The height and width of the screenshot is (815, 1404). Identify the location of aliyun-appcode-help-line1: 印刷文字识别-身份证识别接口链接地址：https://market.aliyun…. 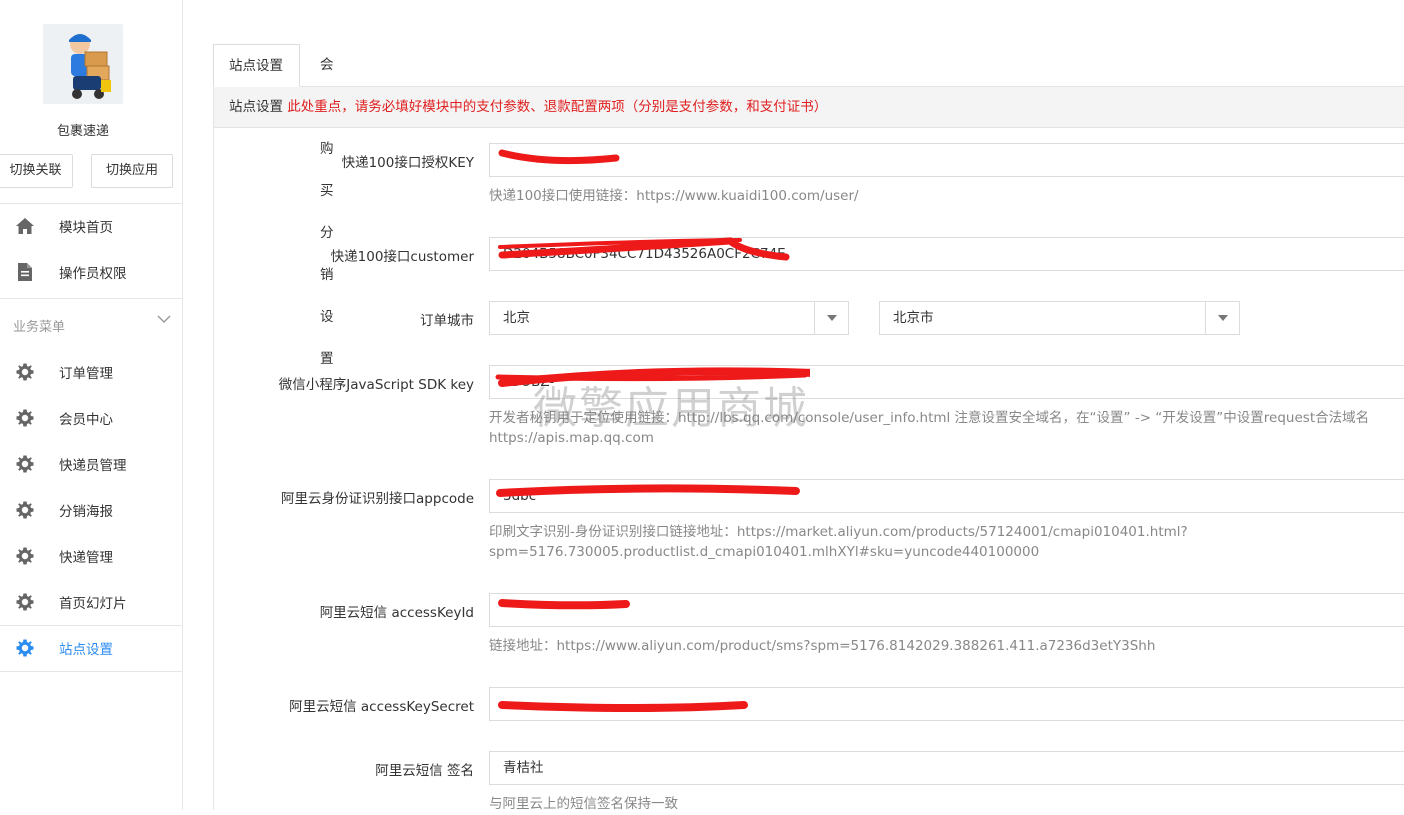
(838, 532).